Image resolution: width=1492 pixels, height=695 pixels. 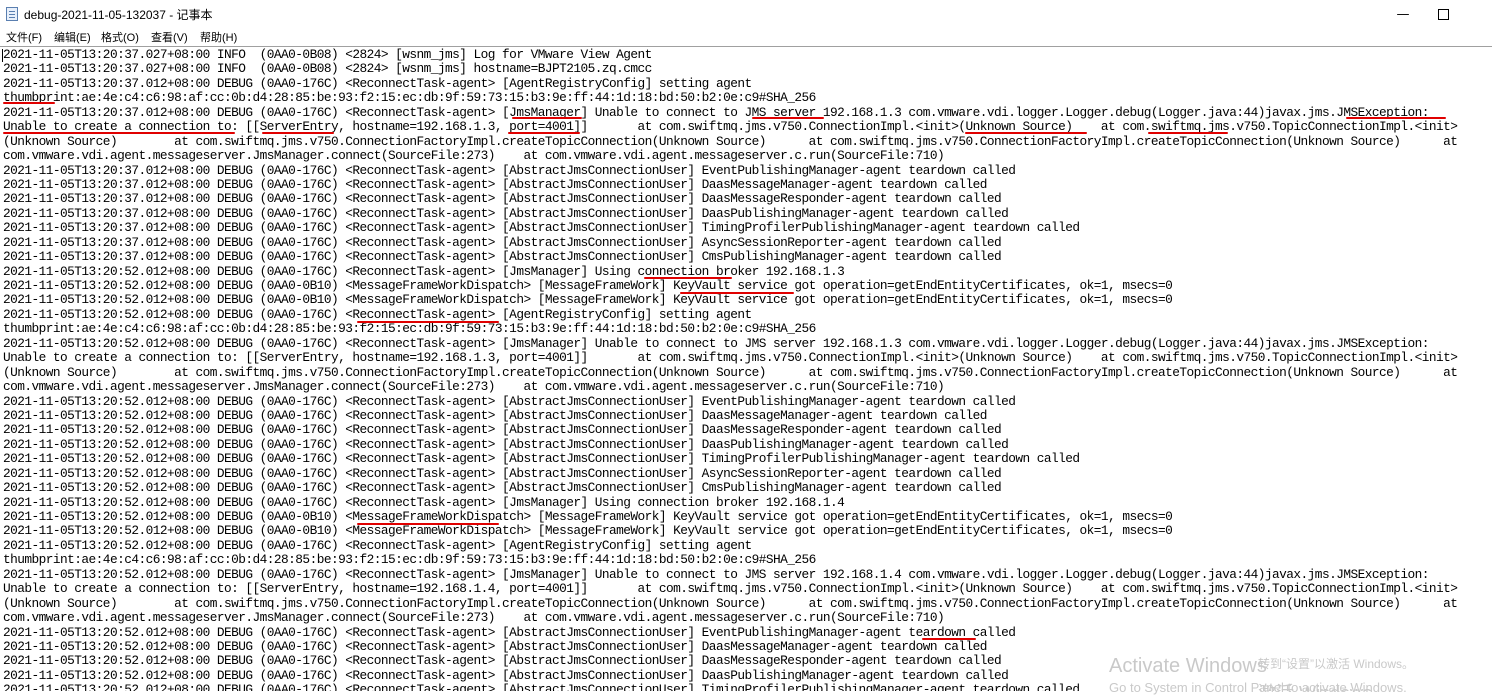 I want to click on window-title: debug-2021-11-05-132037 - 记事本, so click(x=118, y=15).